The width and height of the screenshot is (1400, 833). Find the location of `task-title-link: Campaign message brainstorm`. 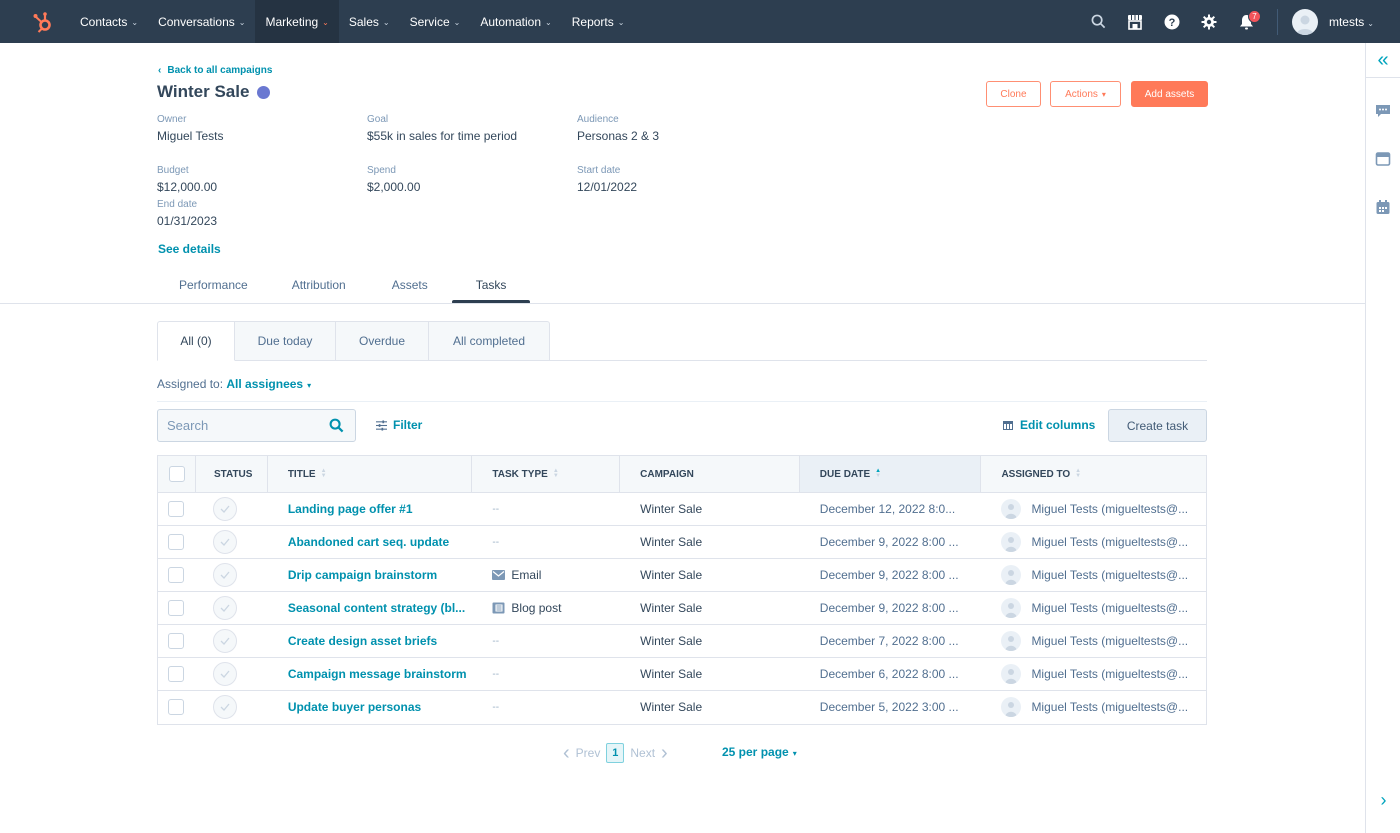

task-title-link: Campaign message brainstorm is located at coordinates (377, 674).